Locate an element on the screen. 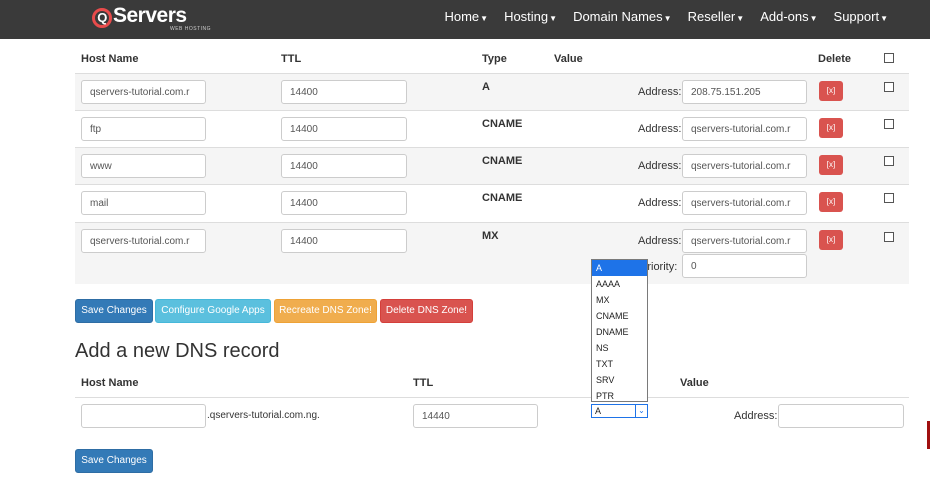  address-input: 208.75.151.205 is located at coordinates (744, 92).